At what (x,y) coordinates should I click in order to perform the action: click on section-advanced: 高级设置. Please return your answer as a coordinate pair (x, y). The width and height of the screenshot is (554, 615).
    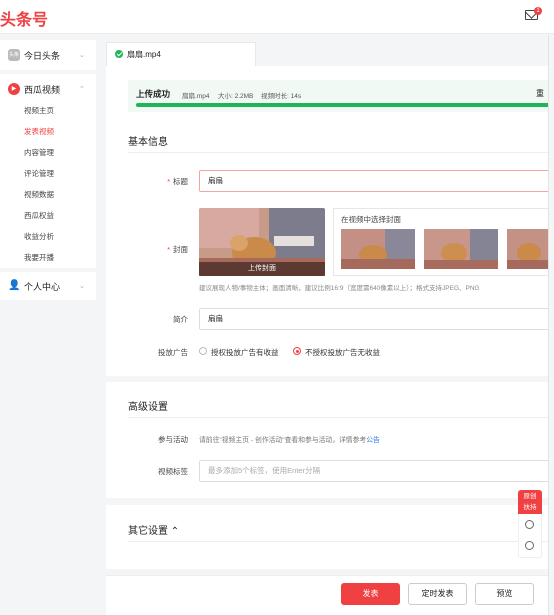
    Looking at the image, I should click on (148, 407).